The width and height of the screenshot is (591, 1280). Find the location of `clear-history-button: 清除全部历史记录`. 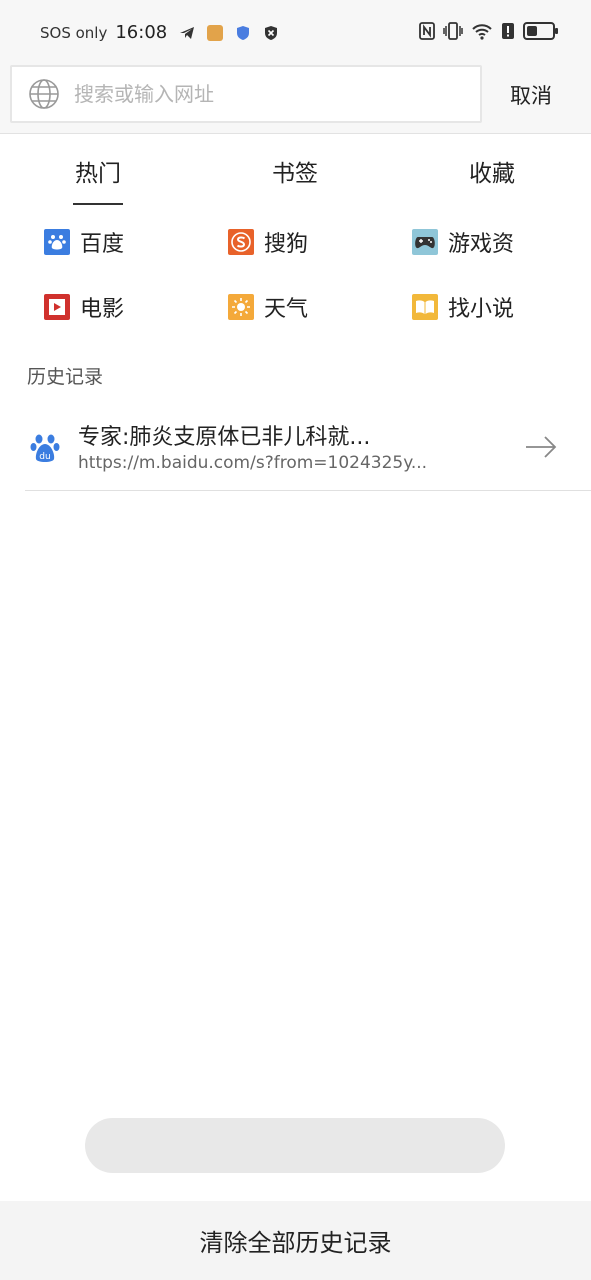

clear-history-button: 清除全部历史记录 is located at coordinates (295, 1240).